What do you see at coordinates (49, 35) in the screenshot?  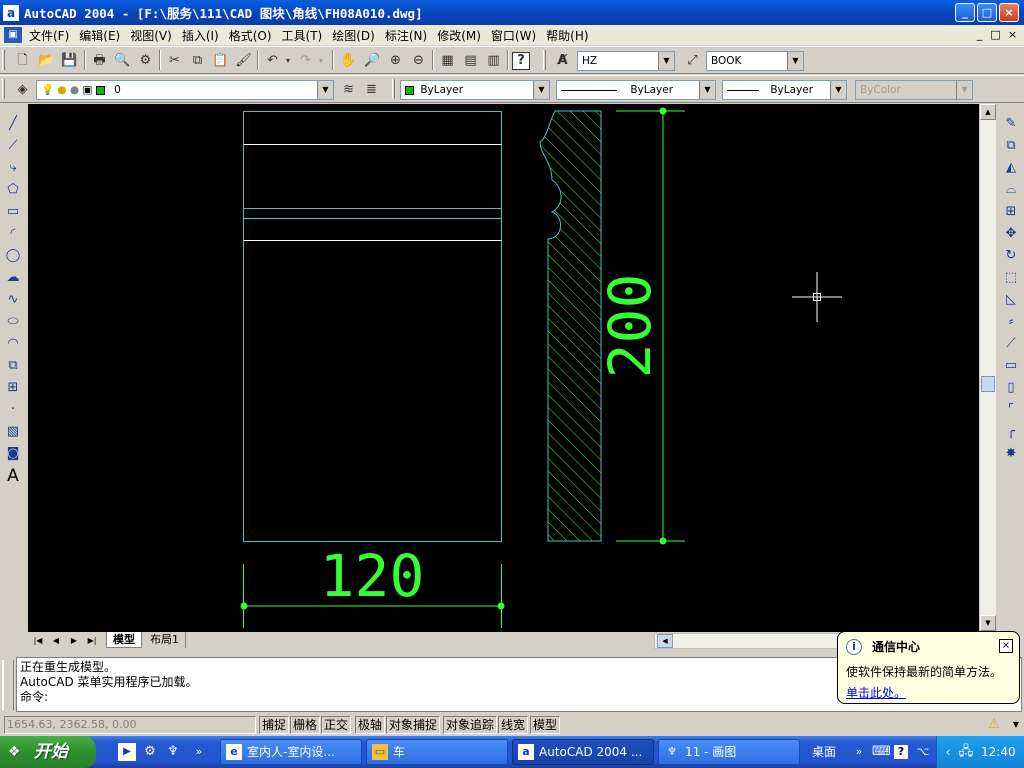 I see `menu-file: 文件(F)` at bounding box center [49, 35].